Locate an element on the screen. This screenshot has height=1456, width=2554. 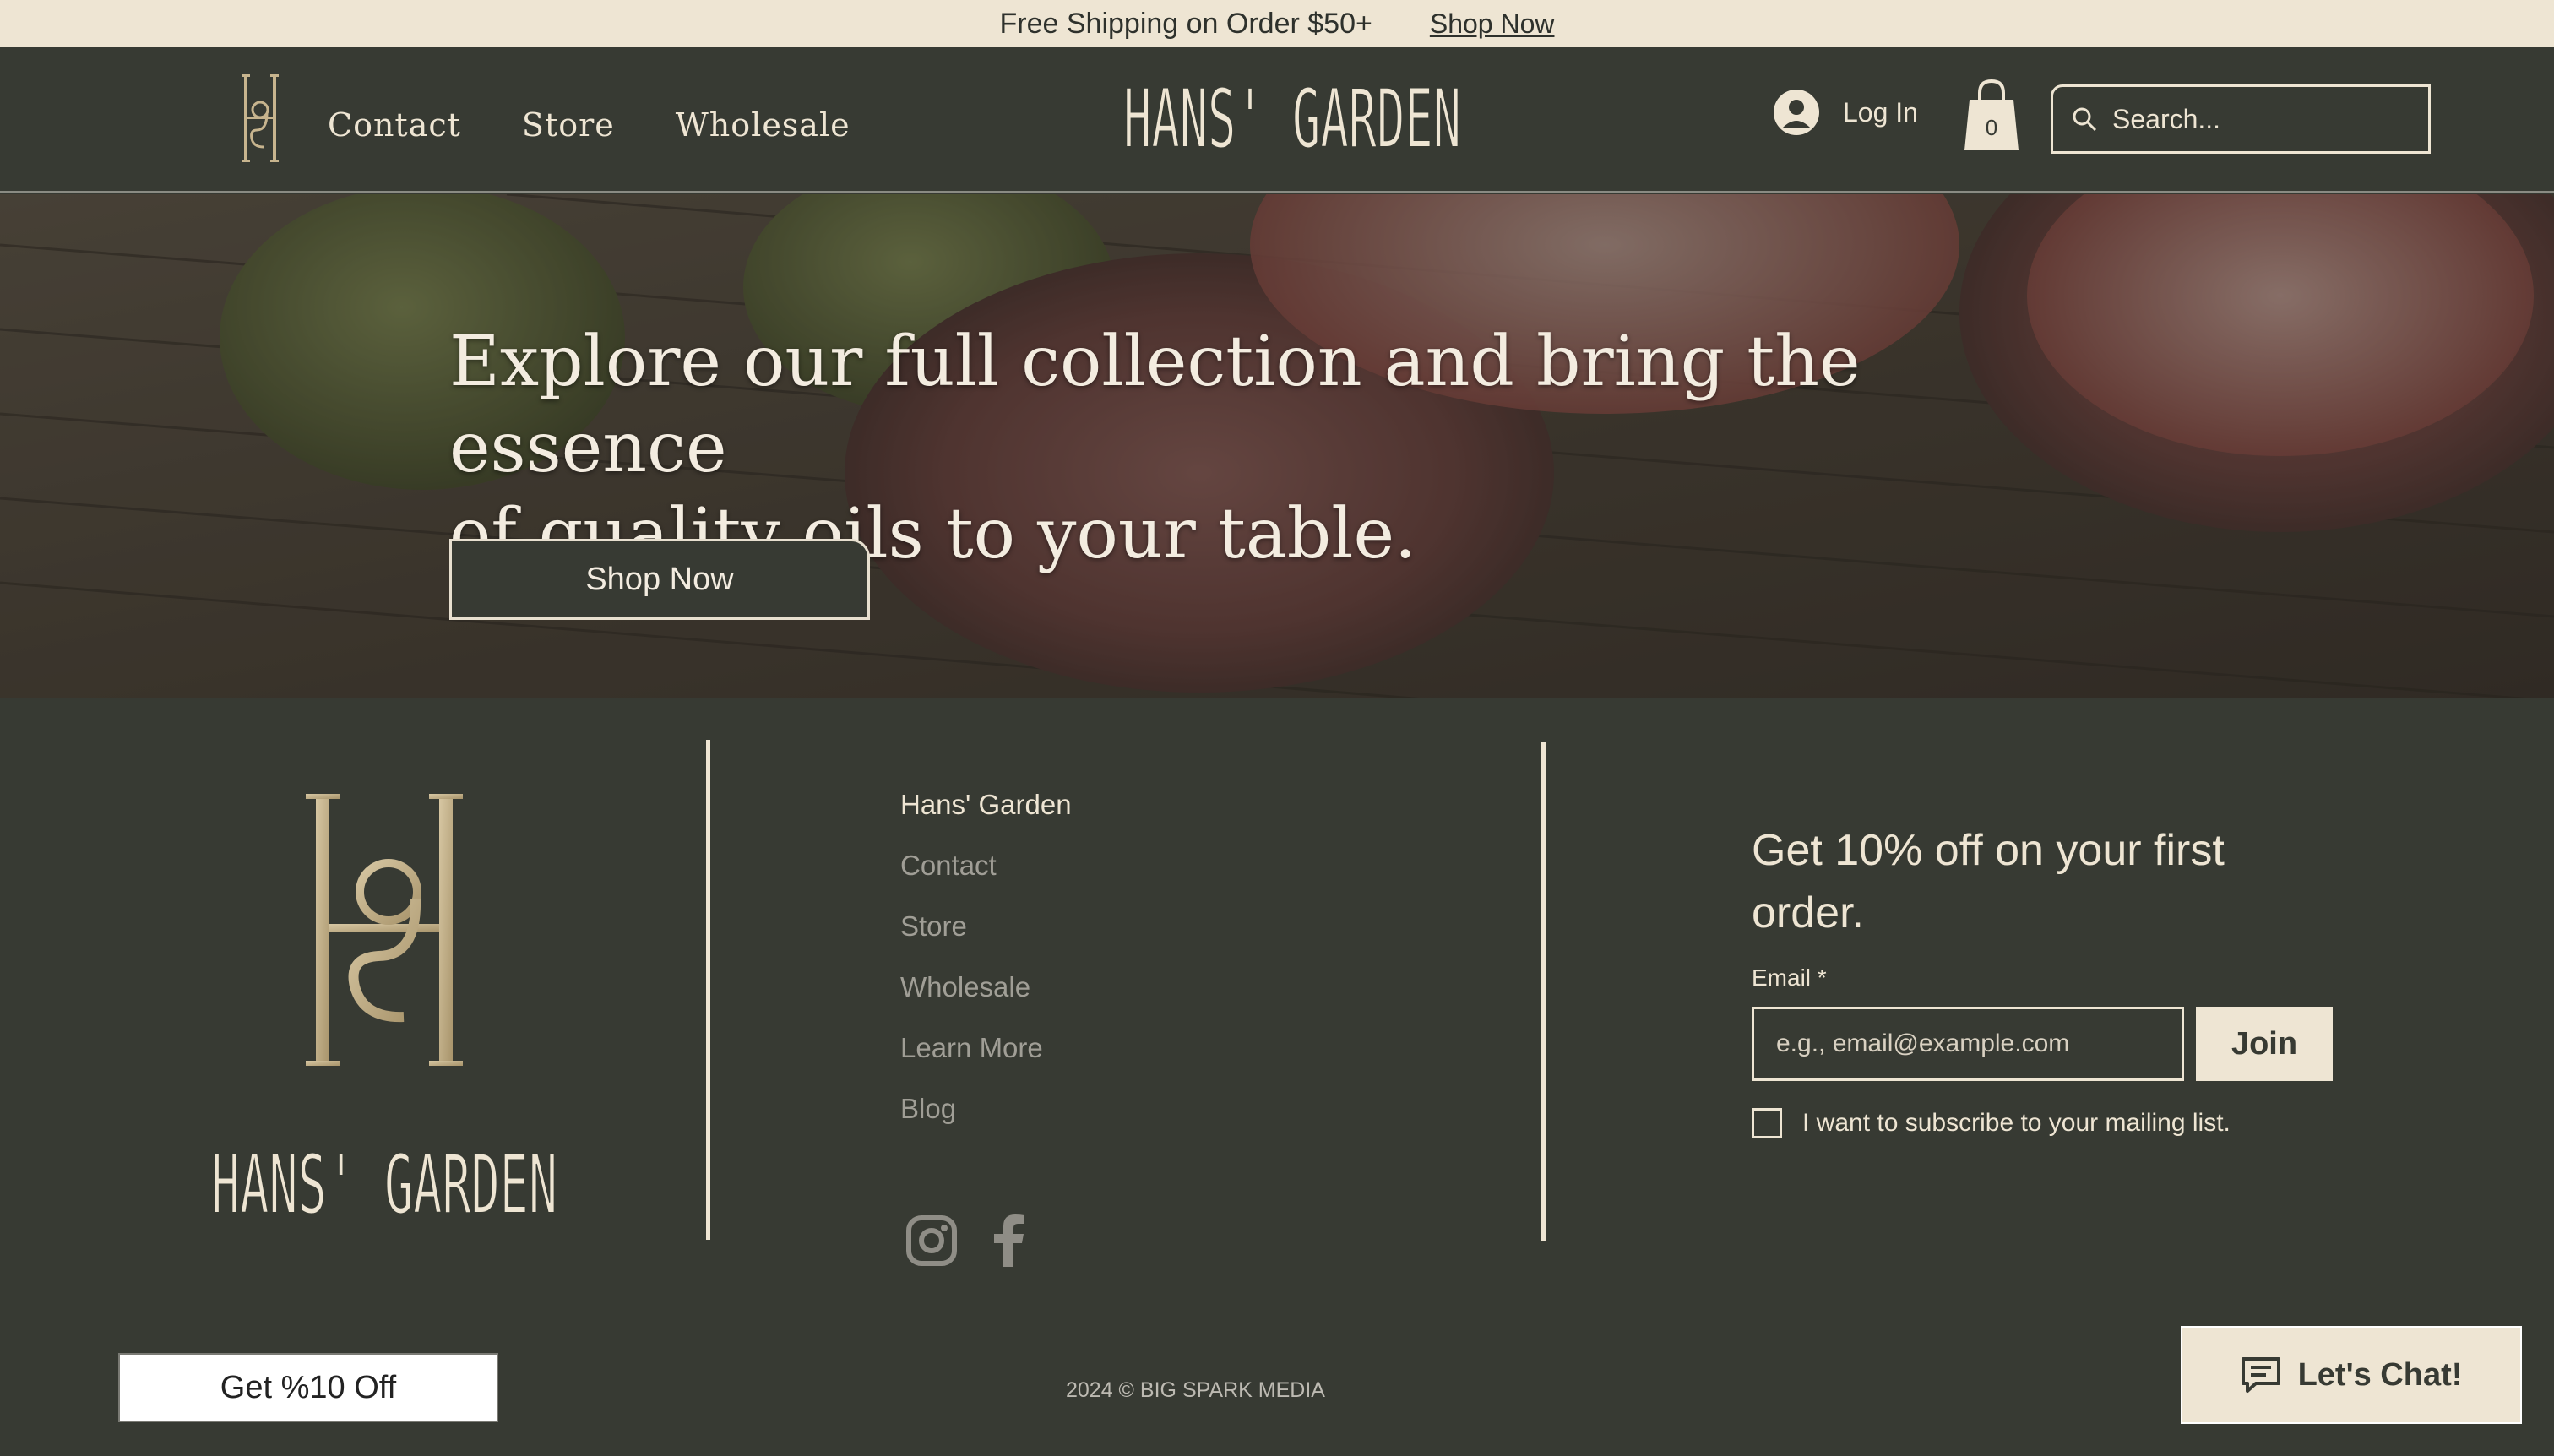
chat-label: Let's Chat! is located at coordinates (2380, 1374).